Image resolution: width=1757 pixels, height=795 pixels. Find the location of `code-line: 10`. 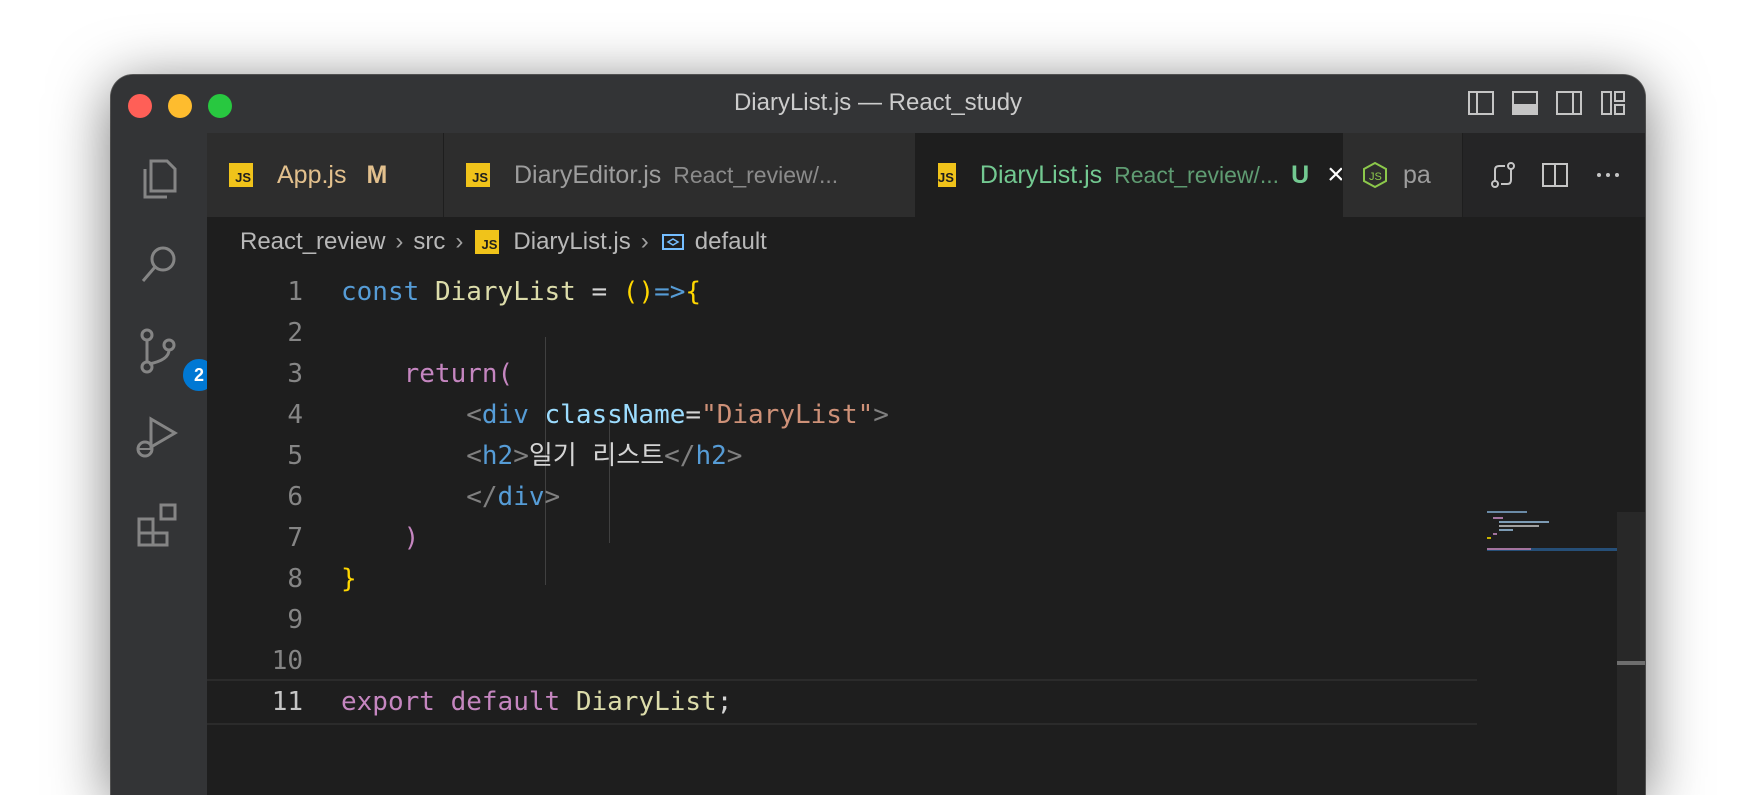

code-line: 10 is located at coordinates (842, 661).